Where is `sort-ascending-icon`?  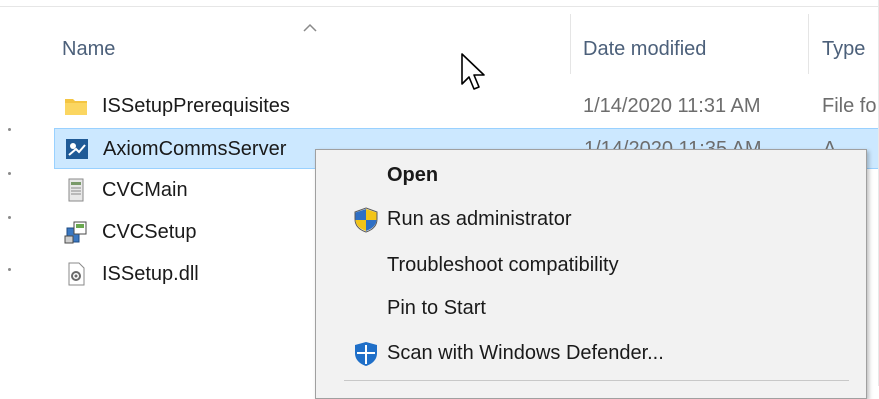 sort-ascending-icon is located at coordinates (310, 28).